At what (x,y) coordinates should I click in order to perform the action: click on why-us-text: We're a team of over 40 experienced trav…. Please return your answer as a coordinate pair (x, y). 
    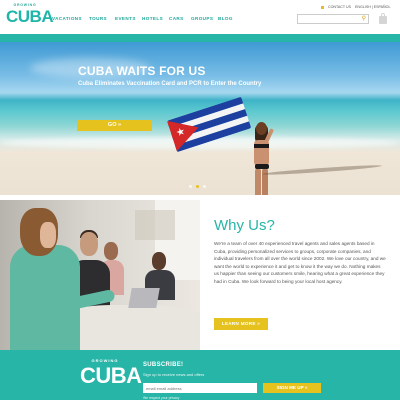
    Looking at the image, I should click on (300, 262).